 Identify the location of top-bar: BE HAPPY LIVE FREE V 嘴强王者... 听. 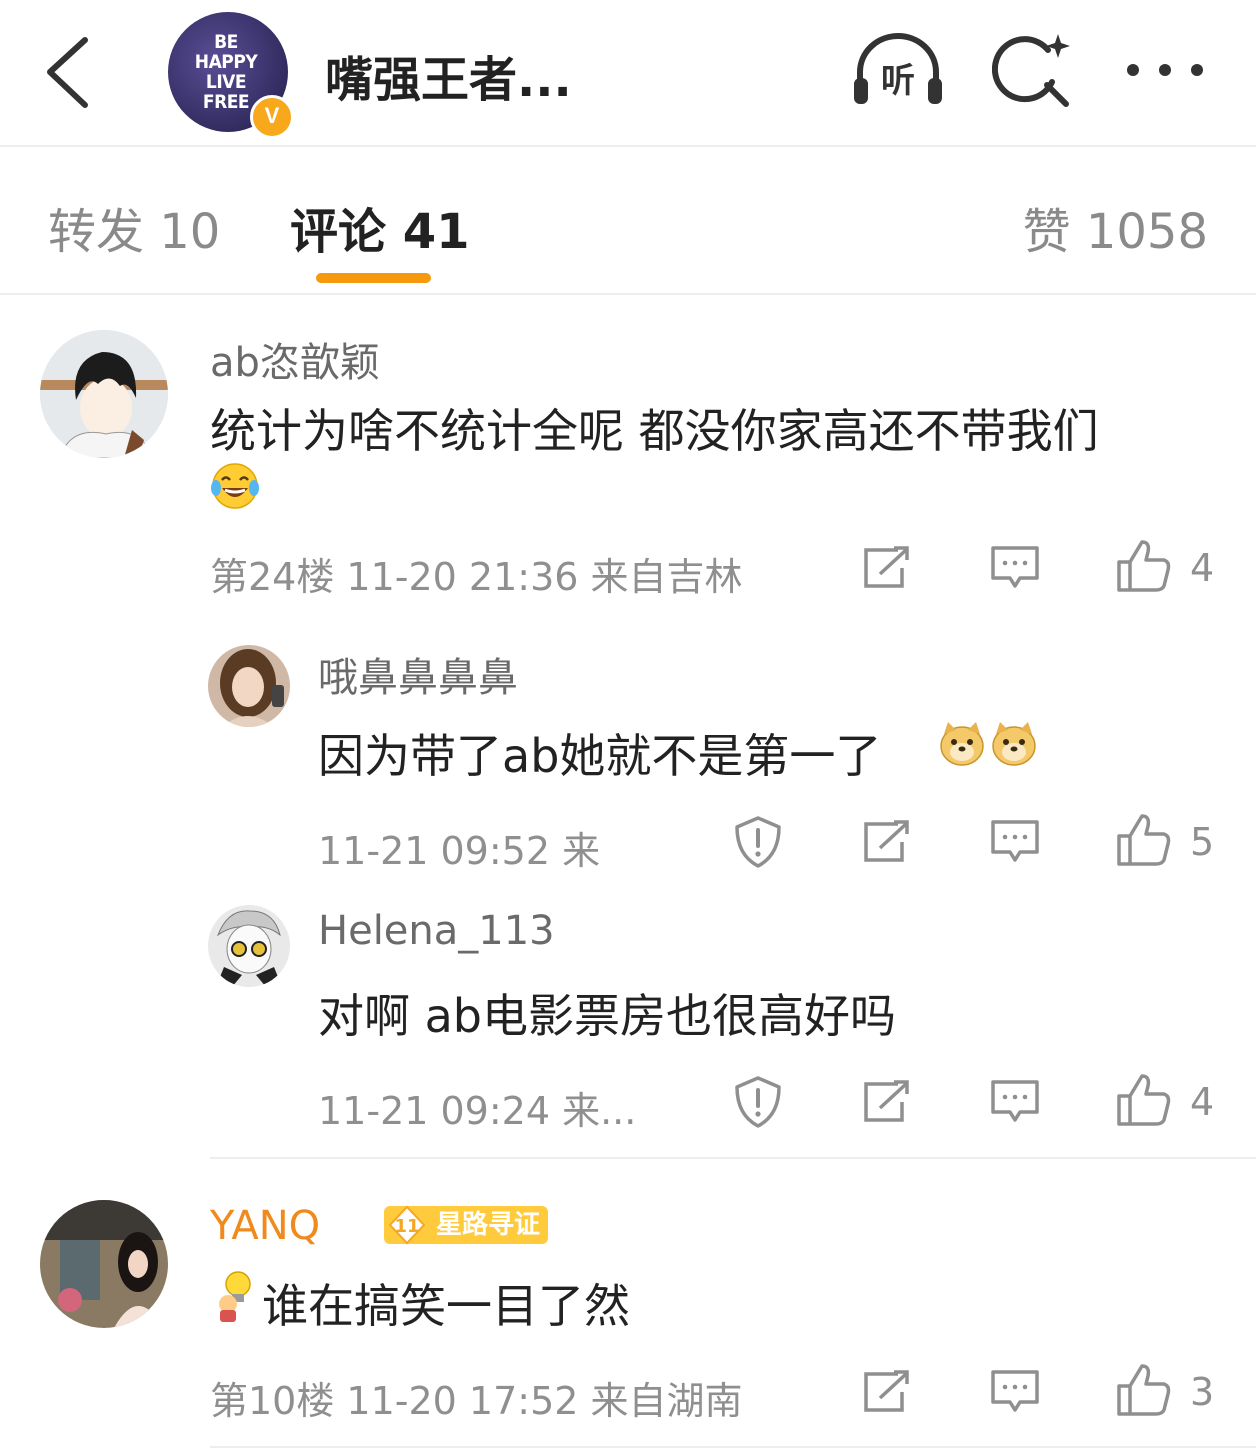
(628, 73).